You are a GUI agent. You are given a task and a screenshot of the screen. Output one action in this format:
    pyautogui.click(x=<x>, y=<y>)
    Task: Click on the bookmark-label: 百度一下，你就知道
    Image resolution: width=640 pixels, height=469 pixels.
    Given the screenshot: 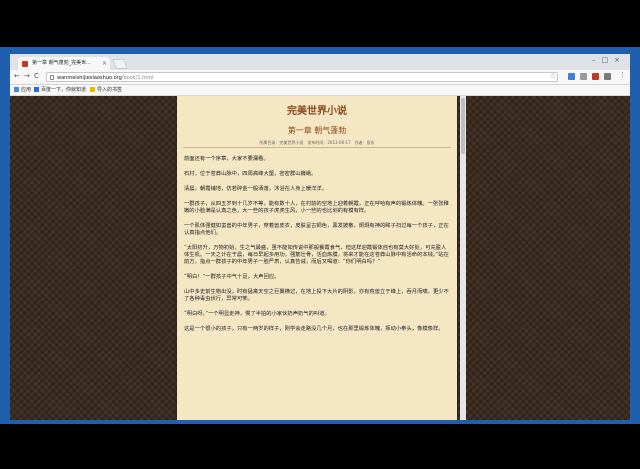 What is the action you would take?
    pyautogui.click(x=64, y=90)
    